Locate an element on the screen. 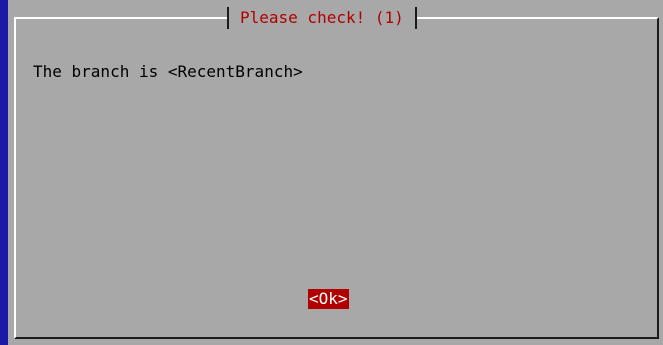  ok-button: <Ok> is located at coordinates (328, 299).